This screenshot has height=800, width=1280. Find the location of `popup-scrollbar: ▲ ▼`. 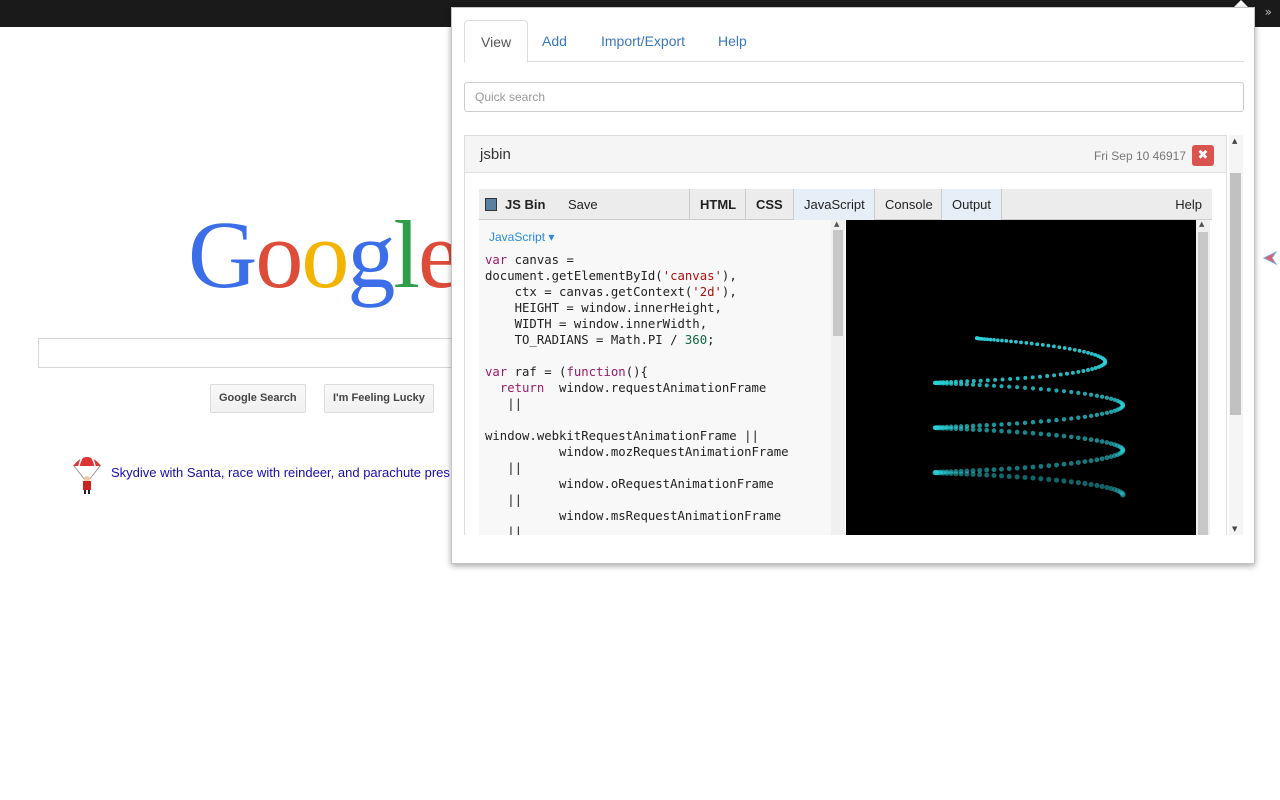

popup-scrollbar: ▲ ▼ is located at coordinates (1236, 335).